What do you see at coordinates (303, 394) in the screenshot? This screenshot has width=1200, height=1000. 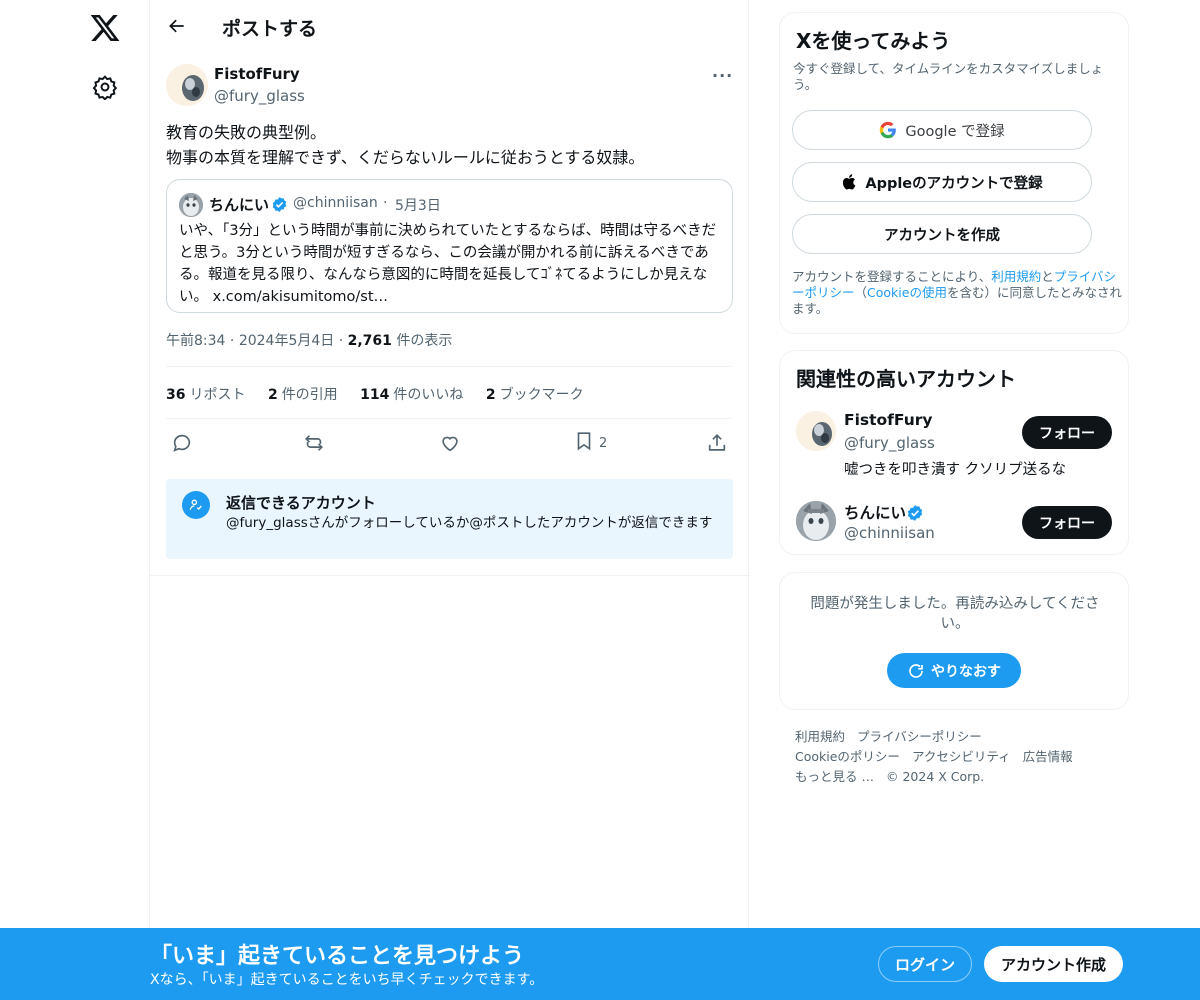 I see `stat-quotes: 2 件の引用` at bounding box center [303, 394].